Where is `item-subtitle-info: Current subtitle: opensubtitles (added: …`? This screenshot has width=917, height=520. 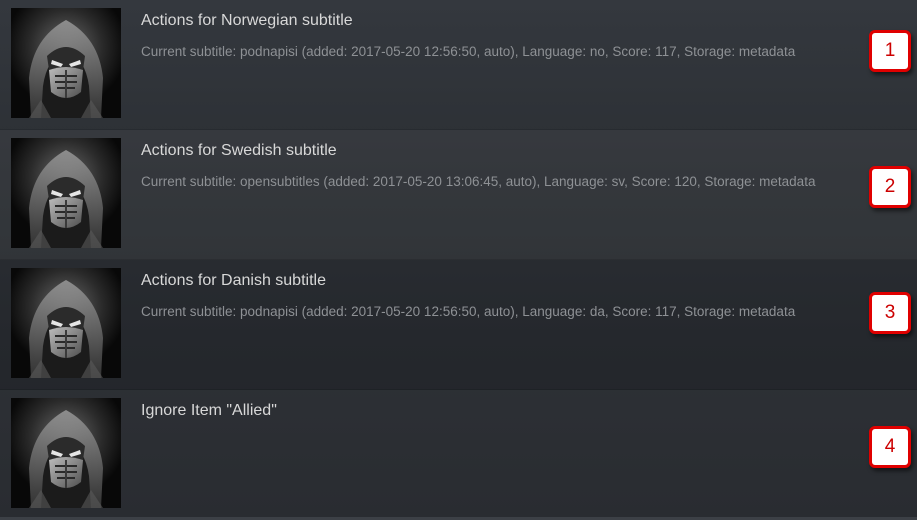 item-subtitle-info: Current subtitle: opensubtitles (added: … is located at coordinates (478, 181).